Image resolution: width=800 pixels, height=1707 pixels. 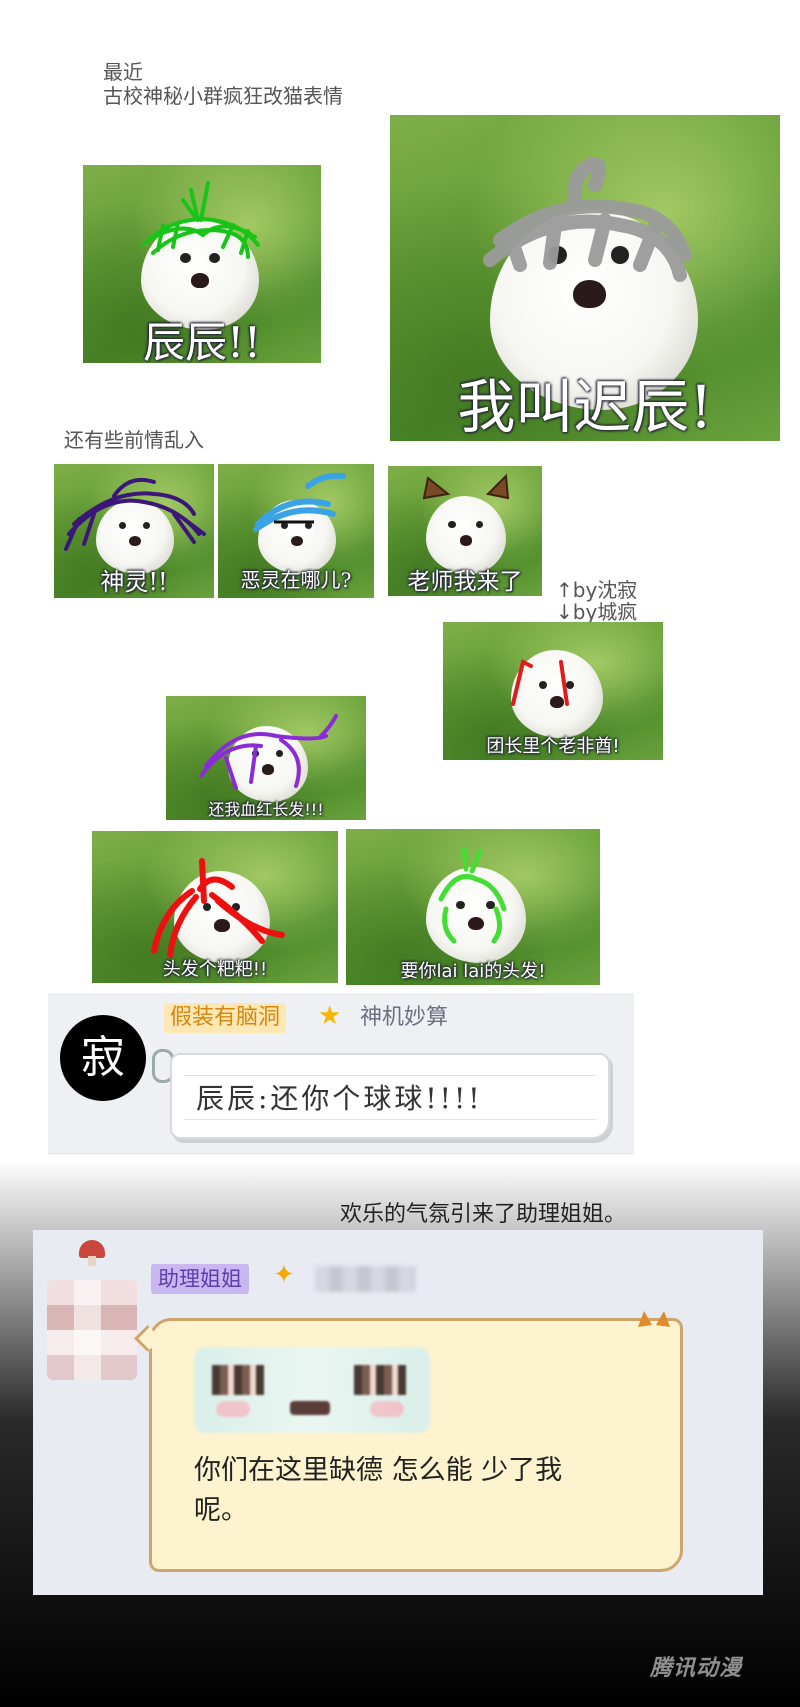 I want to click on meme-xuehong: 还我血红长发!!!, so click(x=266, y=758).